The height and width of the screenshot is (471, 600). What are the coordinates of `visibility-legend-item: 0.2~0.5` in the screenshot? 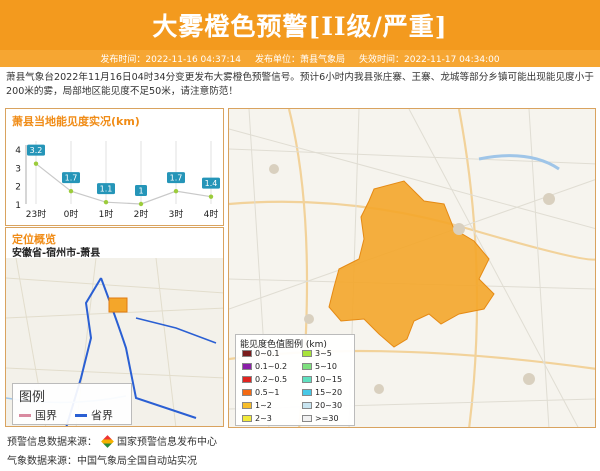 It's located at (264, 379).